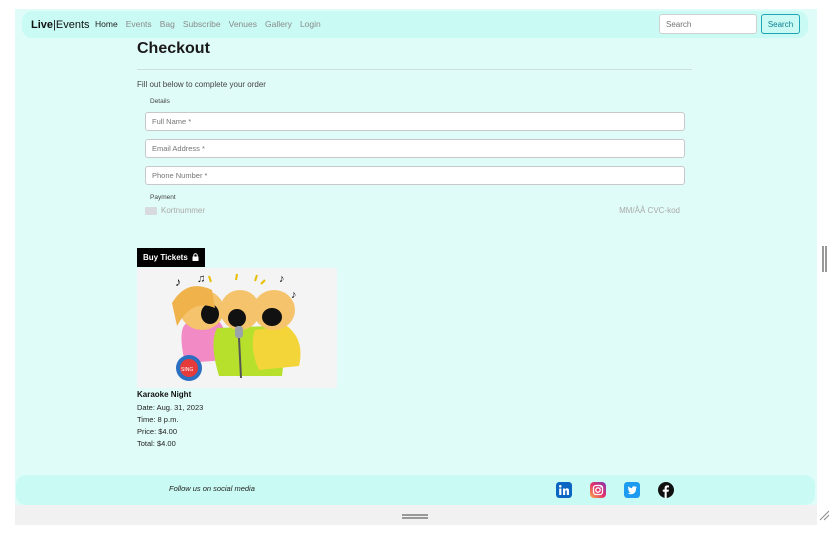 The width and height of the screenshot is (833, 533). Describe the element at coordinates (780, 24) in the screenshot. I see `search-button: Search` at that location.